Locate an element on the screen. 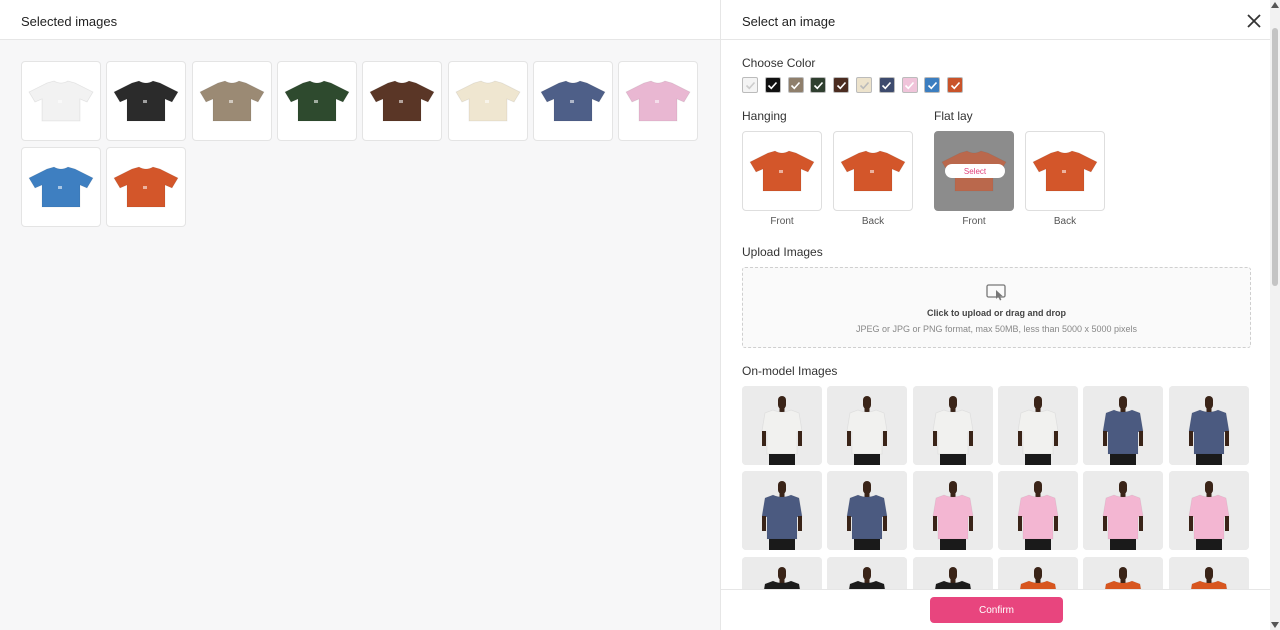  hanging-label: Hanging is located at coordinates (764, 116).